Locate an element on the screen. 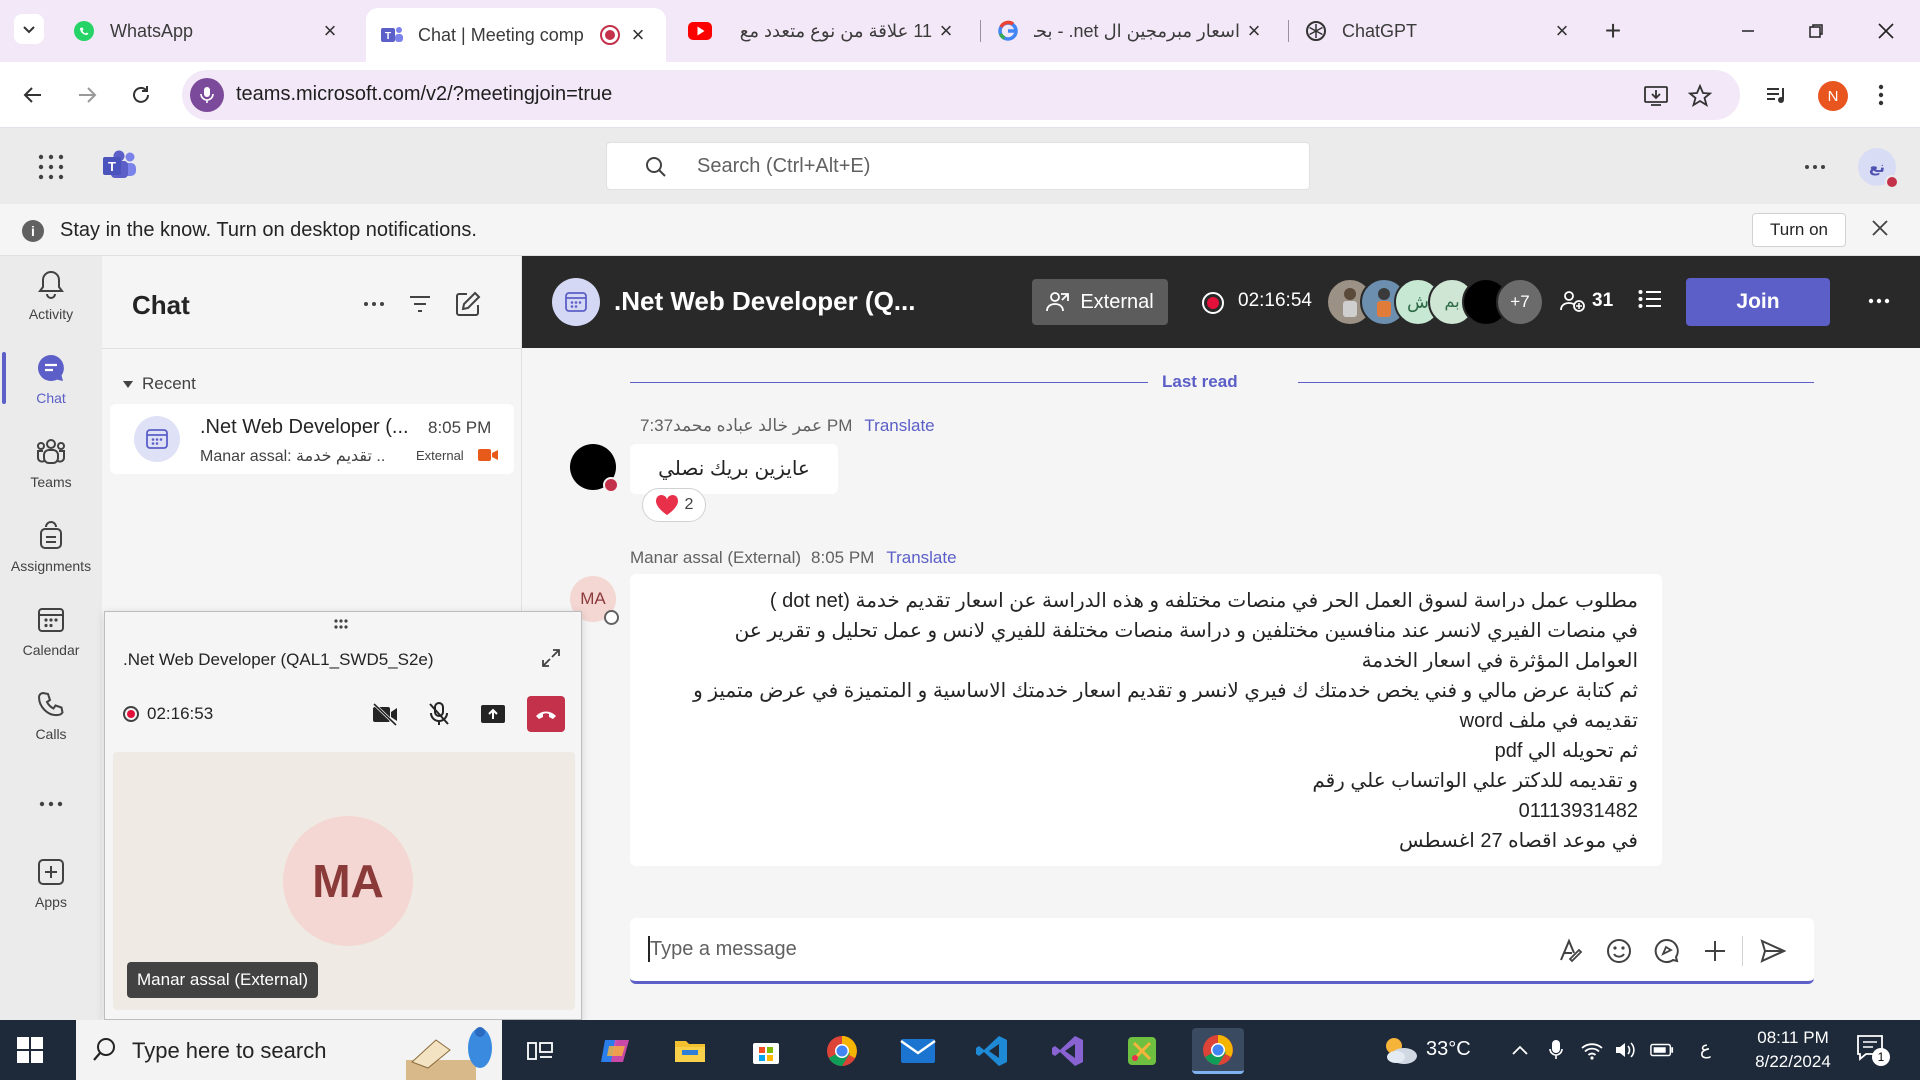  clock: 08:11 PM 8/22/2024 is located at coordinates (1793, 1050).